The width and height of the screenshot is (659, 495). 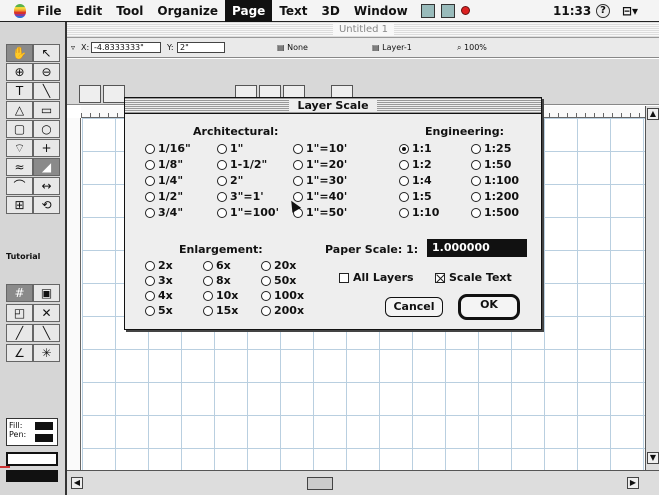 What do you see at coordinates (331, 11) in the screenshot?
I see `menu-3d: 3D` at bounding box center [331, 11].